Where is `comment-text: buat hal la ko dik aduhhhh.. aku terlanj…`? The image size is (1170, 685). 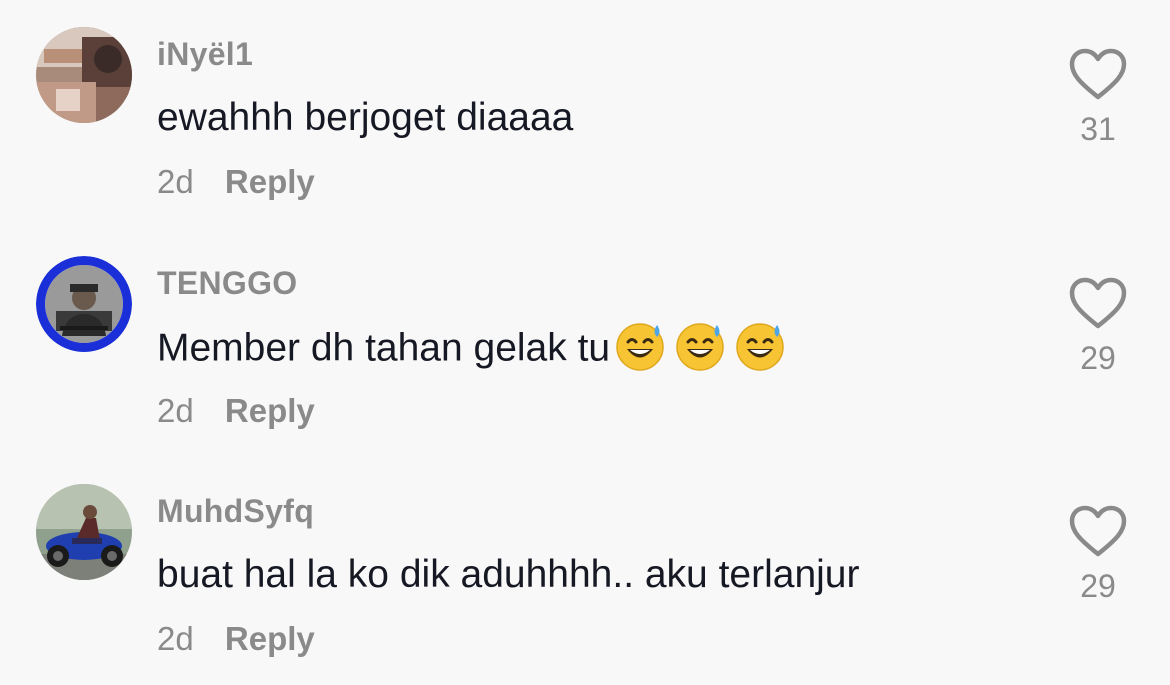 comment-text: buat hal la ko dik aduhhhh.. aku terlanj… is located at coordinates (508, 574).